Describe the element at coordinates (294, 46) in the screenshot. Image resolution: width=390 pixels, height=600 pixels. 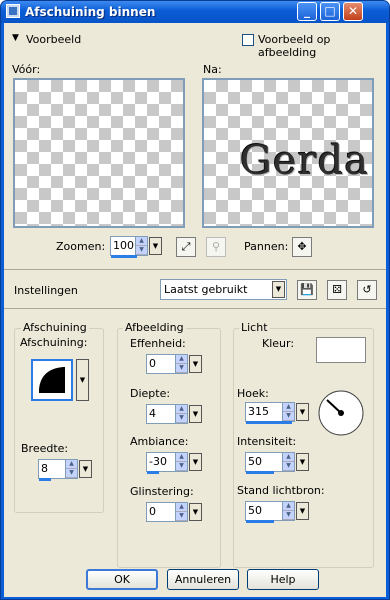
I see `preview-on-image-label: Voorbeeld op afbeelding` at that location.